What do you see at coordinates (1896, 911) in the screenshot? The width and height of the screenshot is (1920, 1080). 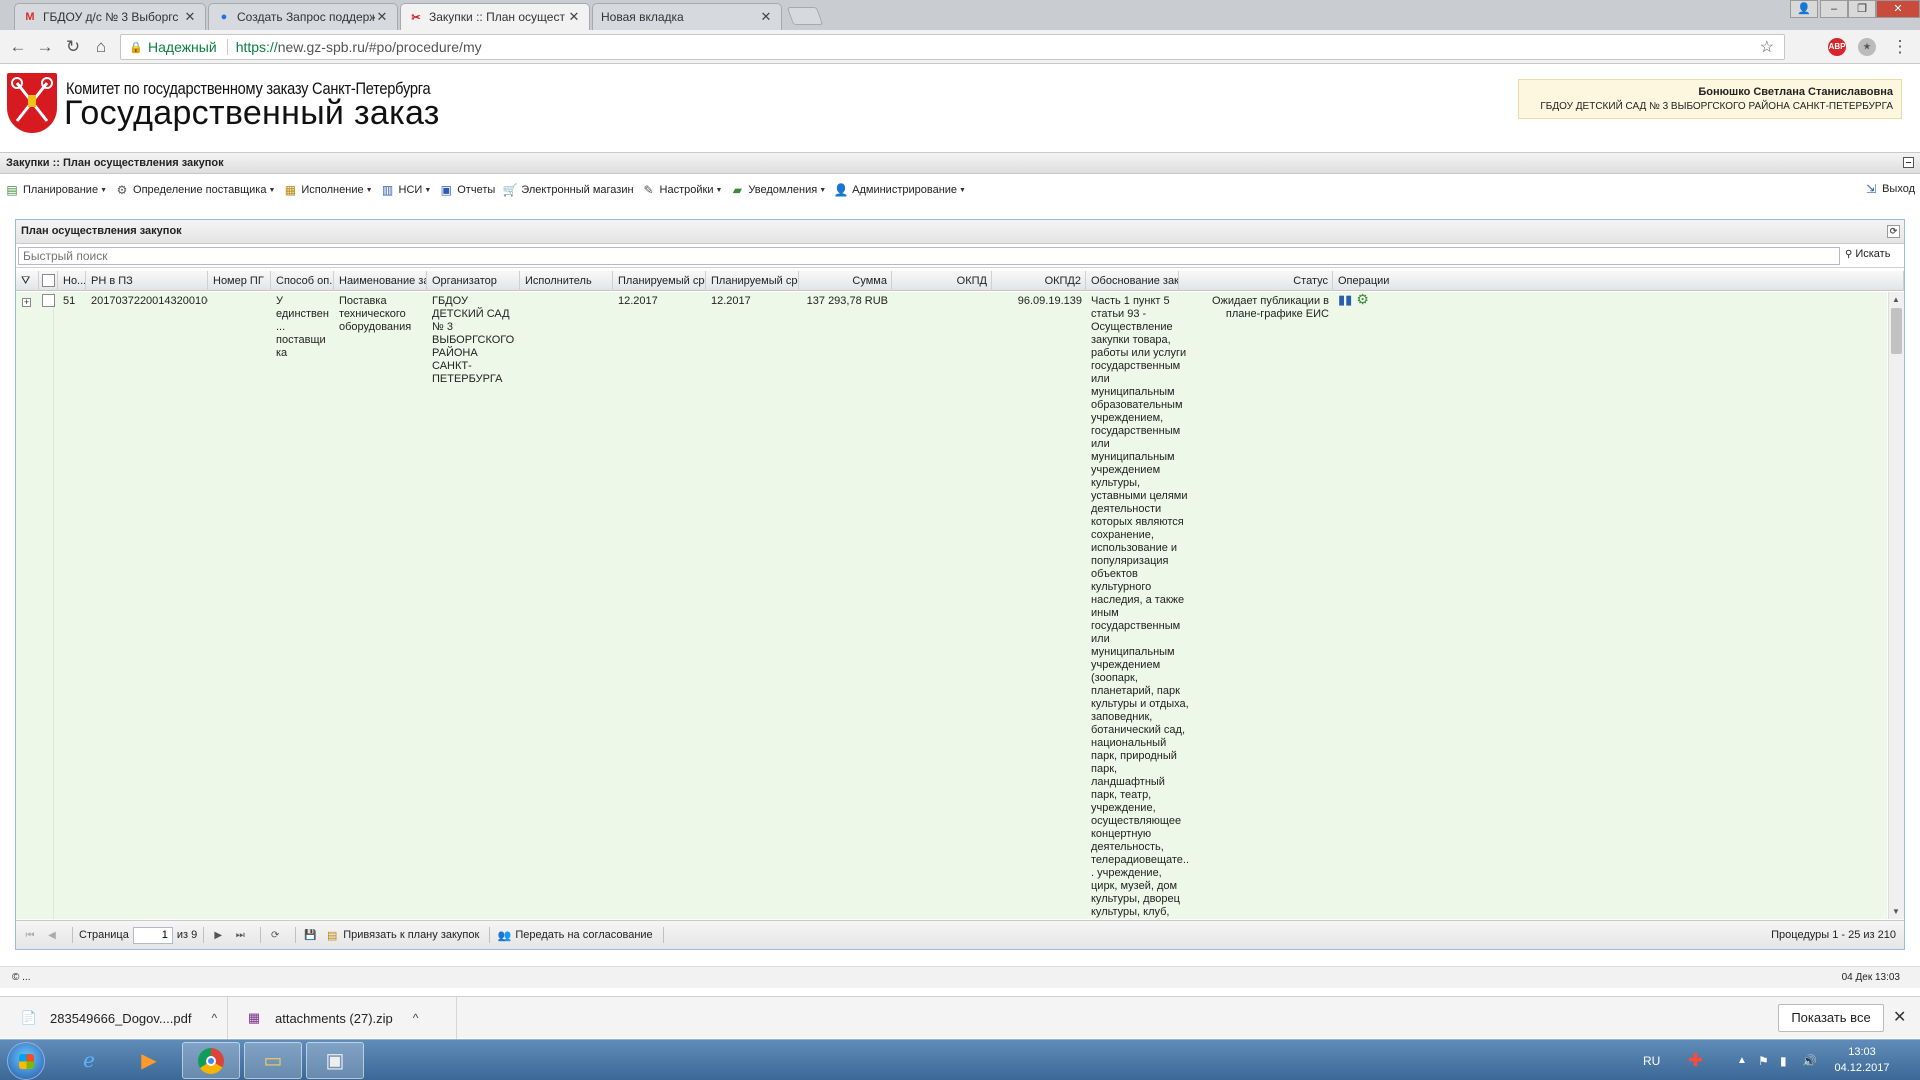 I see `scroll-down-icon: ▼` at bounding box center [1896, 911].